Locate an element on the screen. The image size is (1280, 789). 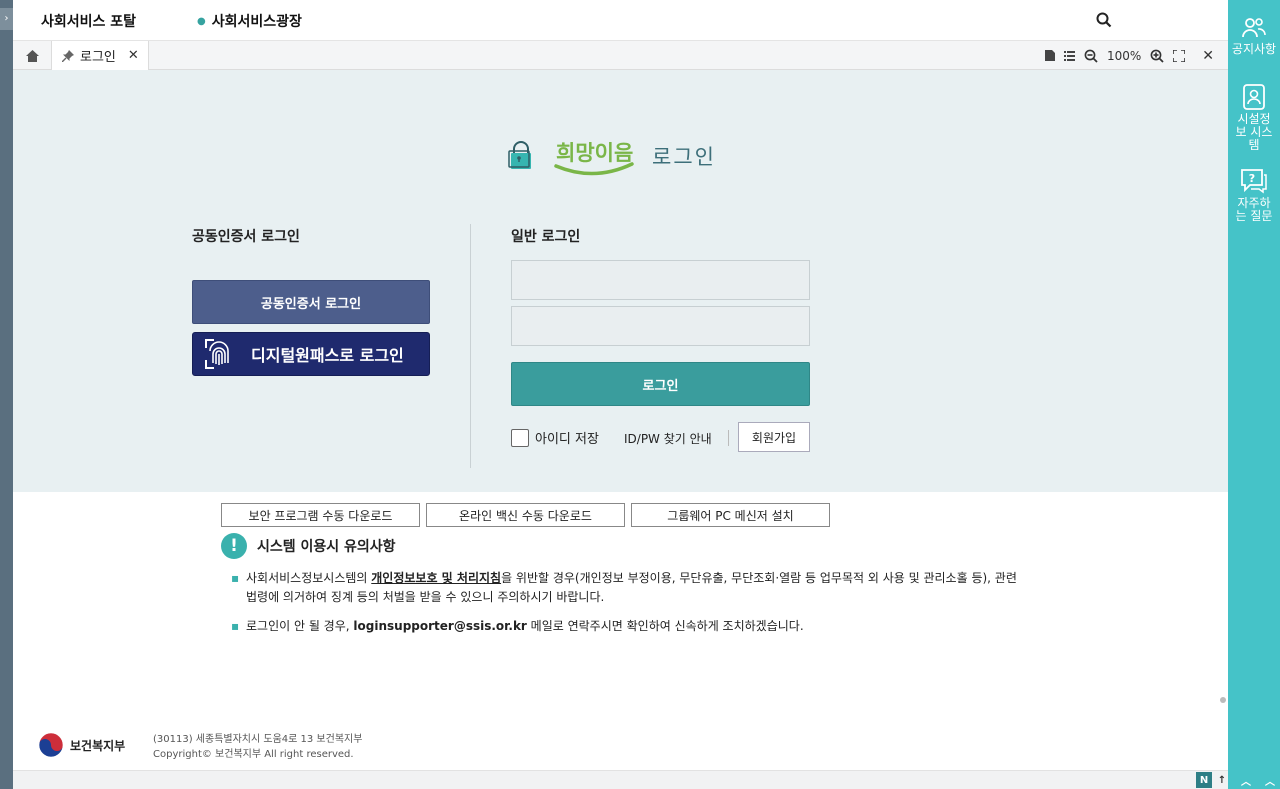
plaza-link: ● 사회서비스광장 is located at coordinates (249, 21).